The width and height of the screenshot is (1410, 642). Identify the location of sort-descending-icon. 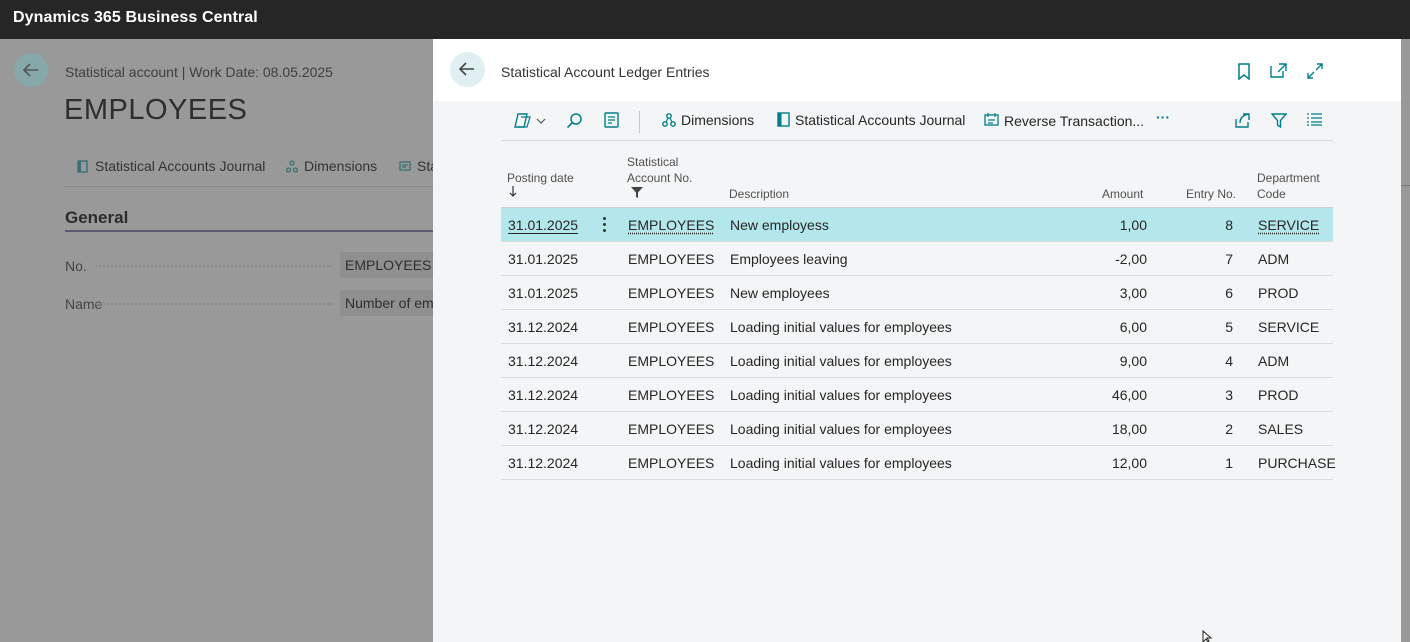
(513, 193).